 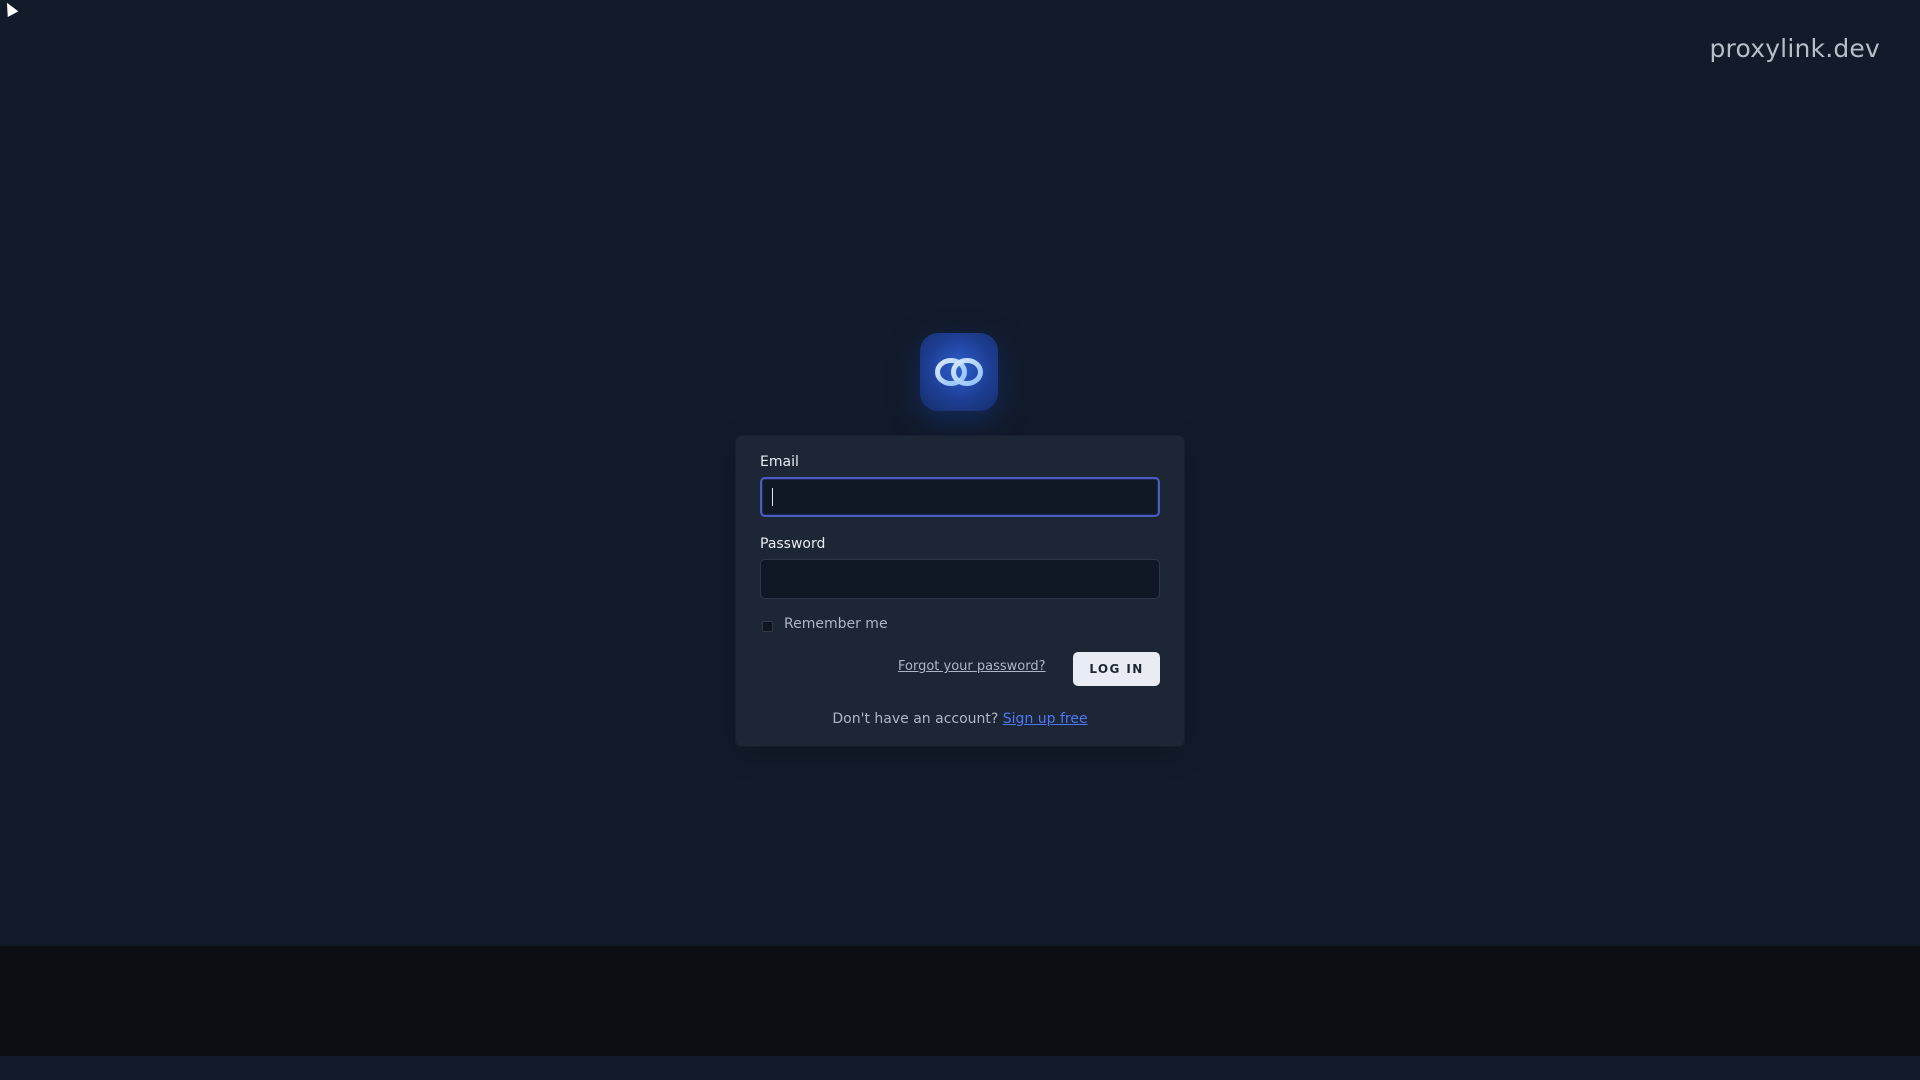 I want to click on app-logo, so click(x=959, y=372).